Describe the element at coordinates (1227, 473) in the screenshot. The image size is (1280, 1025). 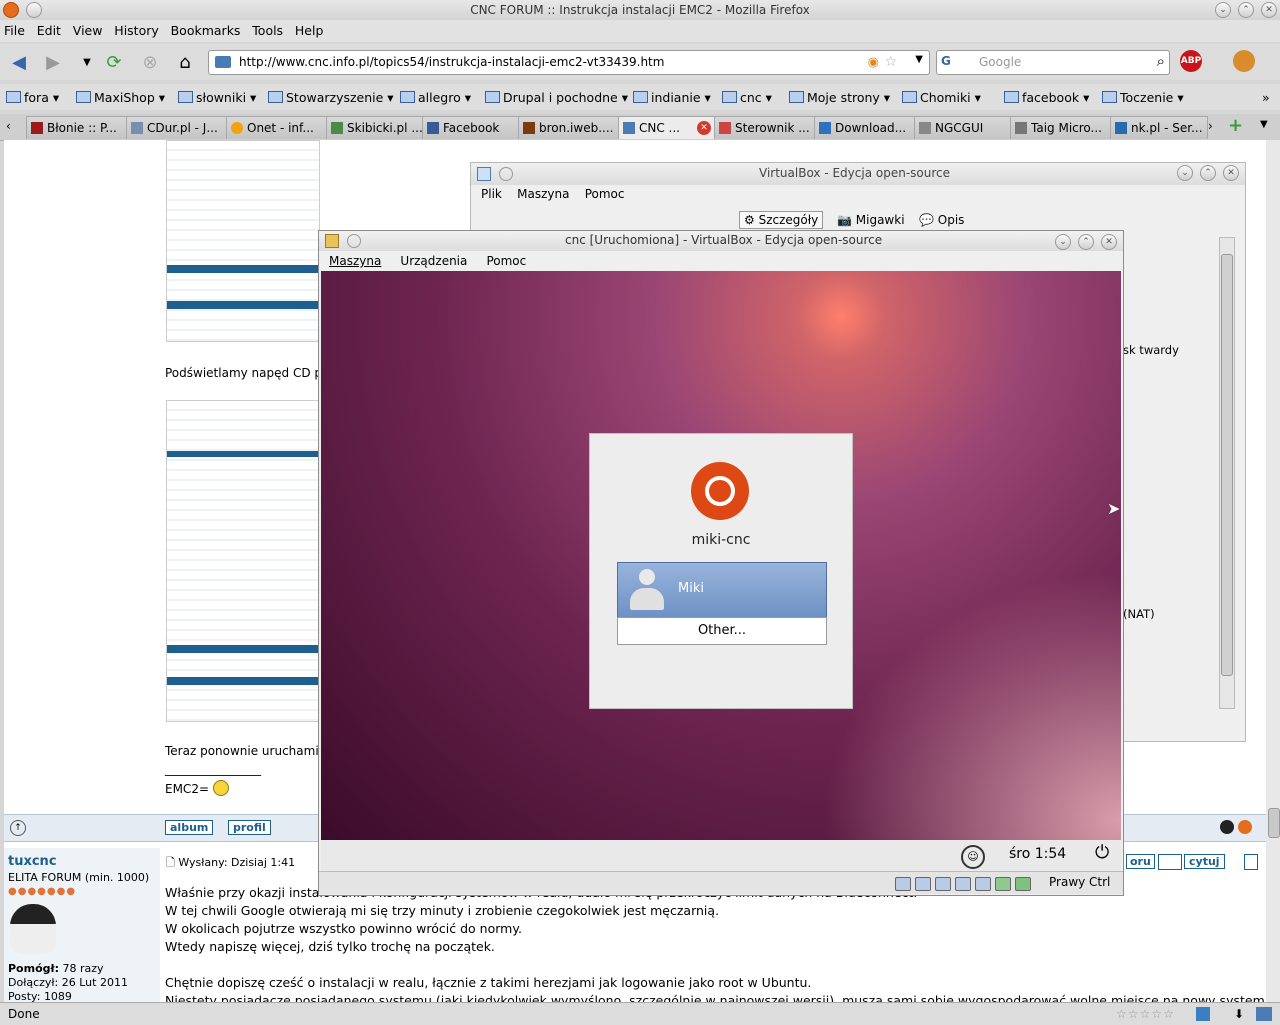
I see `details-scrollbar` at that location.